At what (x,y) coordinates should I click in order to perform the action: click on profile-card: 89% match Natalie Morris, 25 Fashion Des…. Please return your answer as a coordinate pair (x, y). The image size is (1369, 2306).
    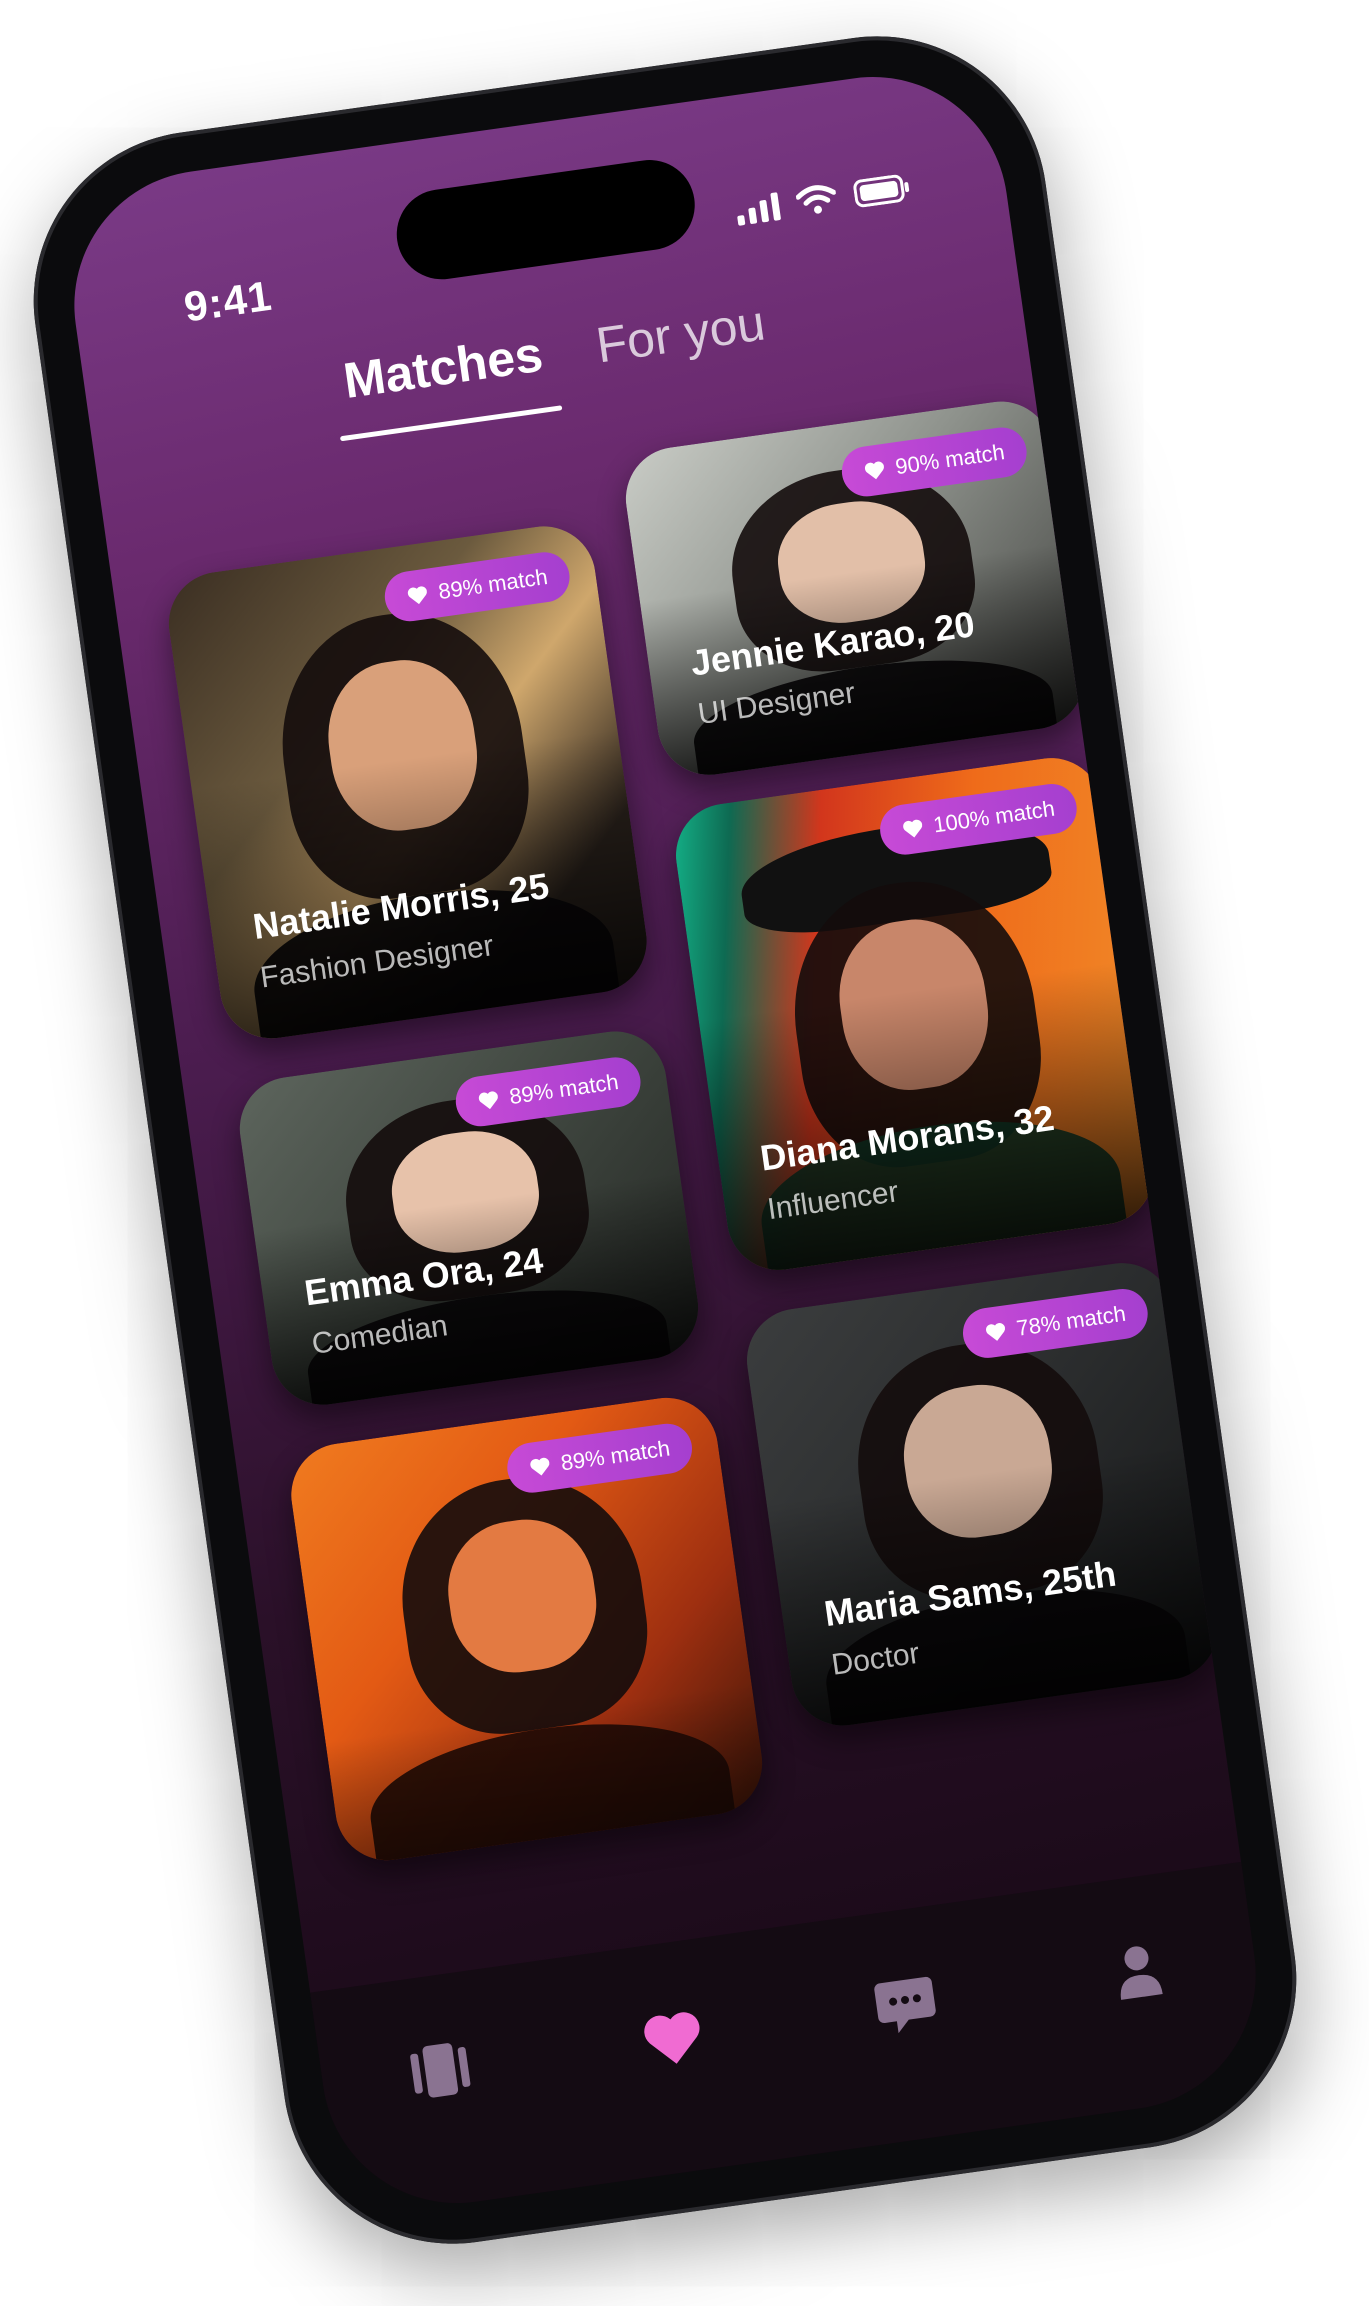
    Looking at the image, I should click on (408, 782).